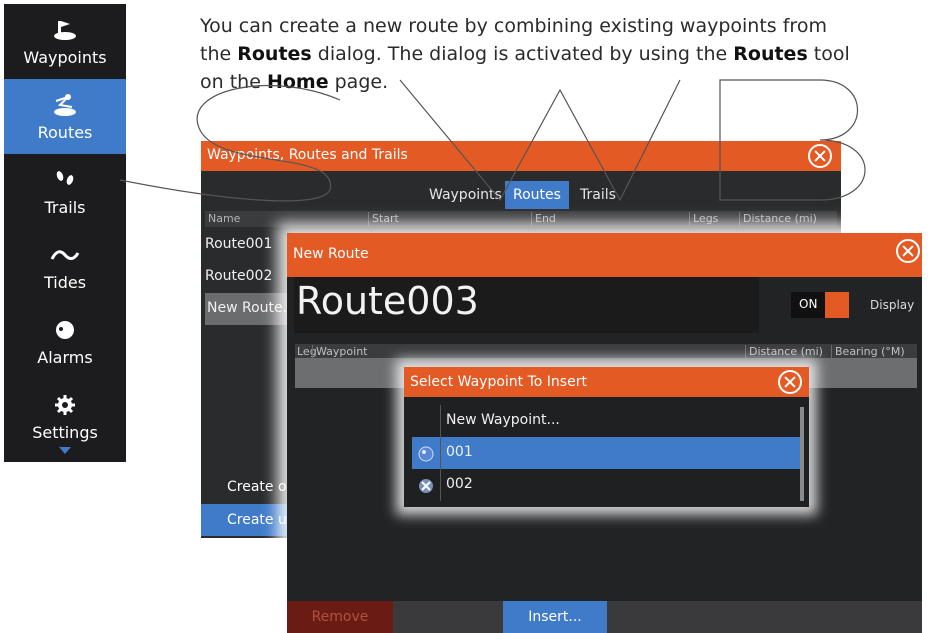 The width and height of the screenshot is (931, 633). What do you see at coordinates (498, 382) in the screenshot?
I see `dialog-title: Select Waypoint To Insert` at bounding box center [498, 382].